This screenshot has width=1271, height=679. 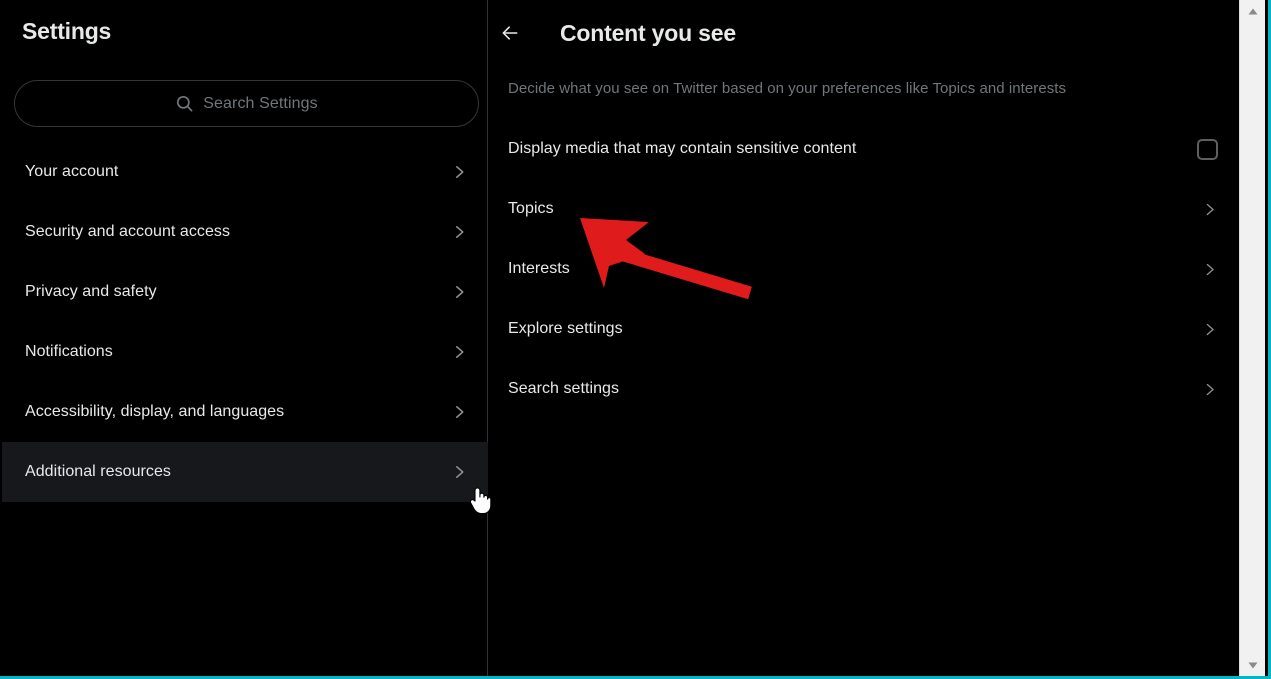 I want to click on row-search-settings: Search settings, so click(x=865, y=389).